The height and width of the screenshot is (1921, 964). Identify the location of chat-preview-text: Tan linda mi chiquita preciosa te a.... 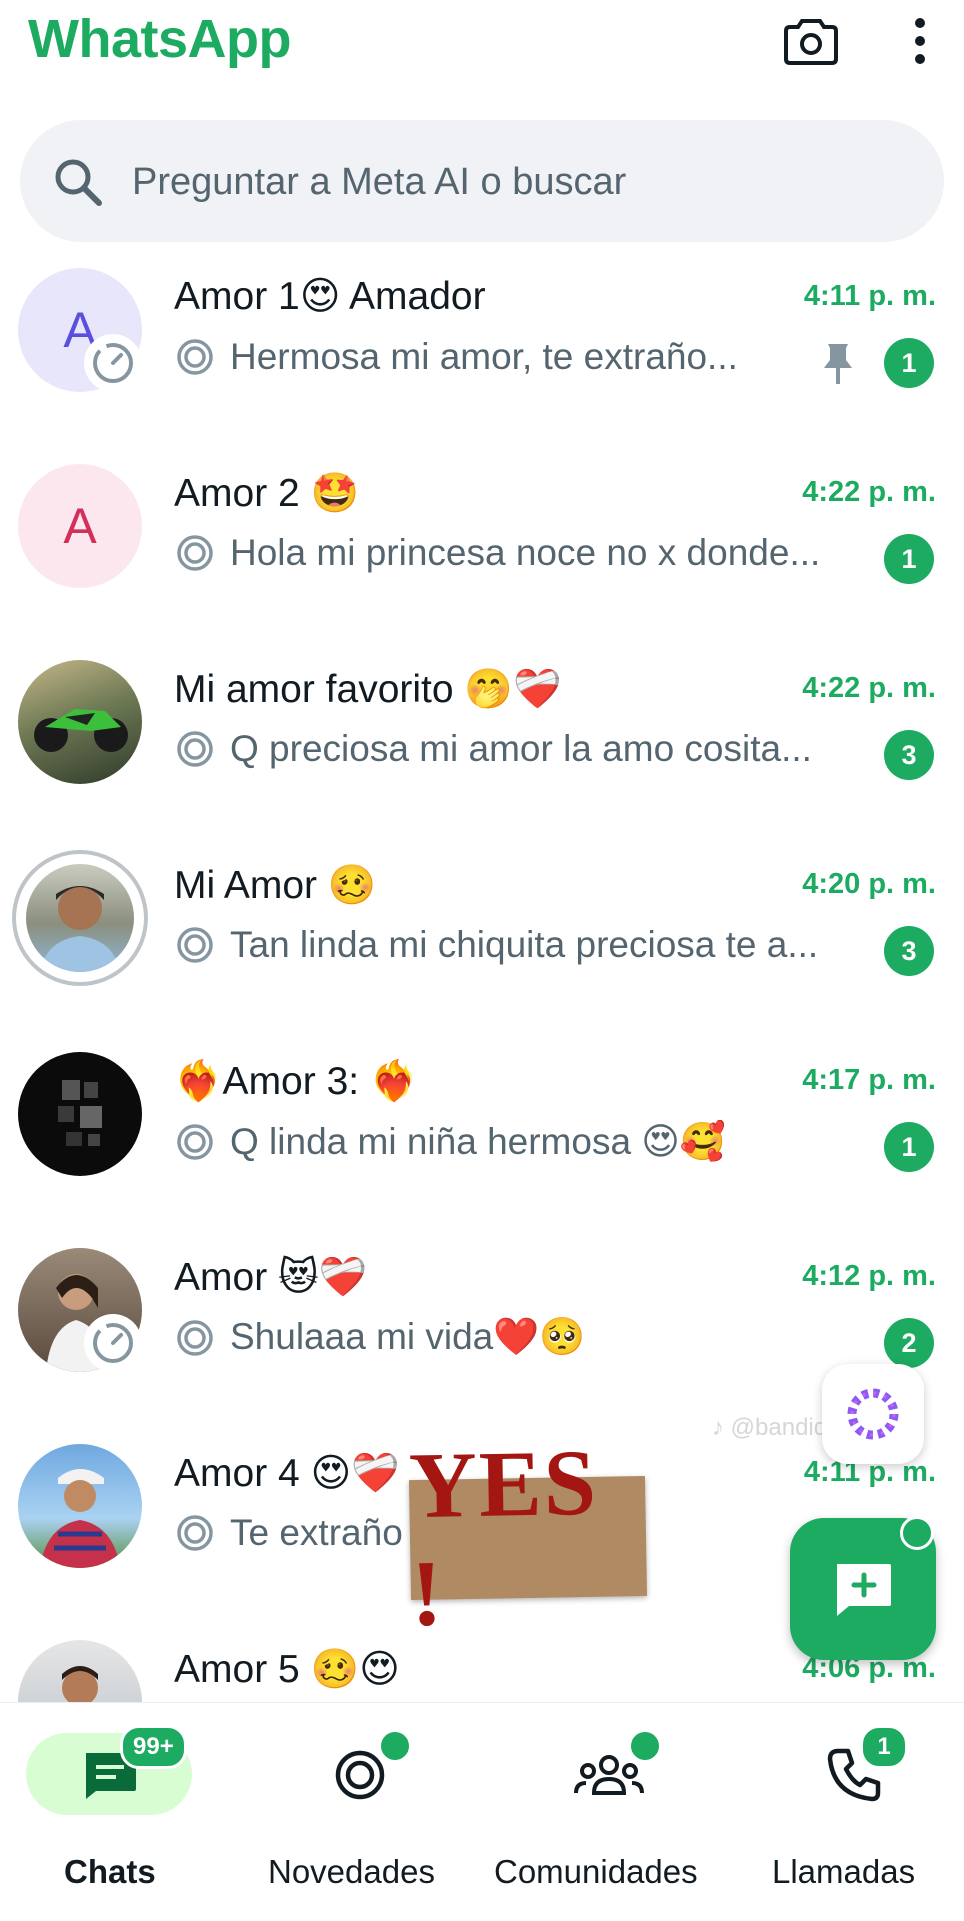
(524, 944).